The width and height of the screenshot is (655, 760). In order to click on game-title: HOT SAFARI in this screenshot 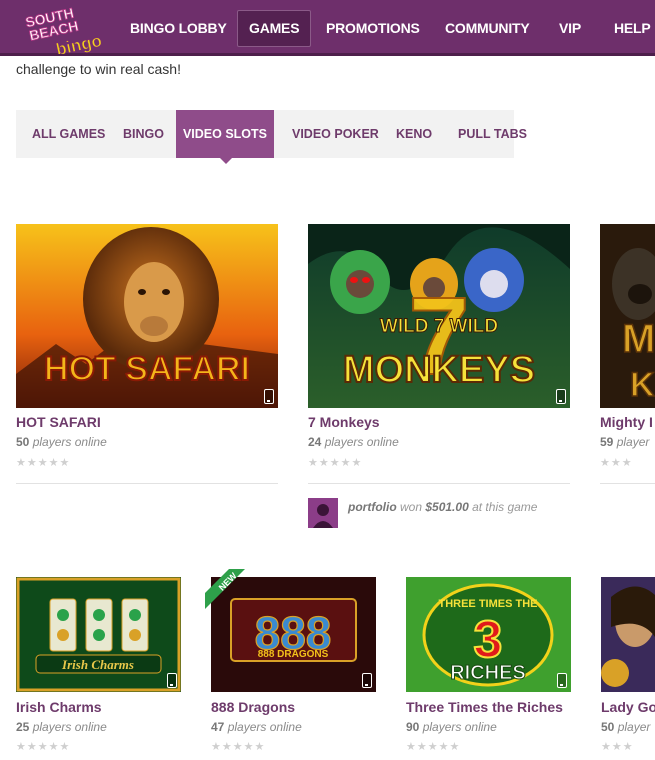, I will do `click(58, 422)`.